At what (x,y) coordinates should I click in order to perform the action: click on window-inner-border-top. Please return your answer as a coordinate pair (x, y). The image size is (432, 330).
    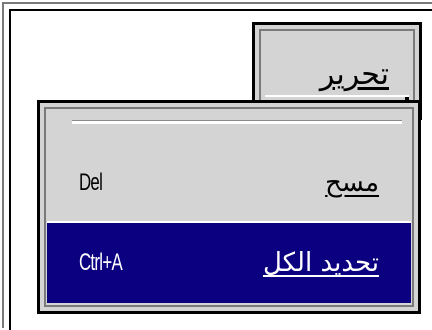
    Looking at the image, I should click on (220, 10).